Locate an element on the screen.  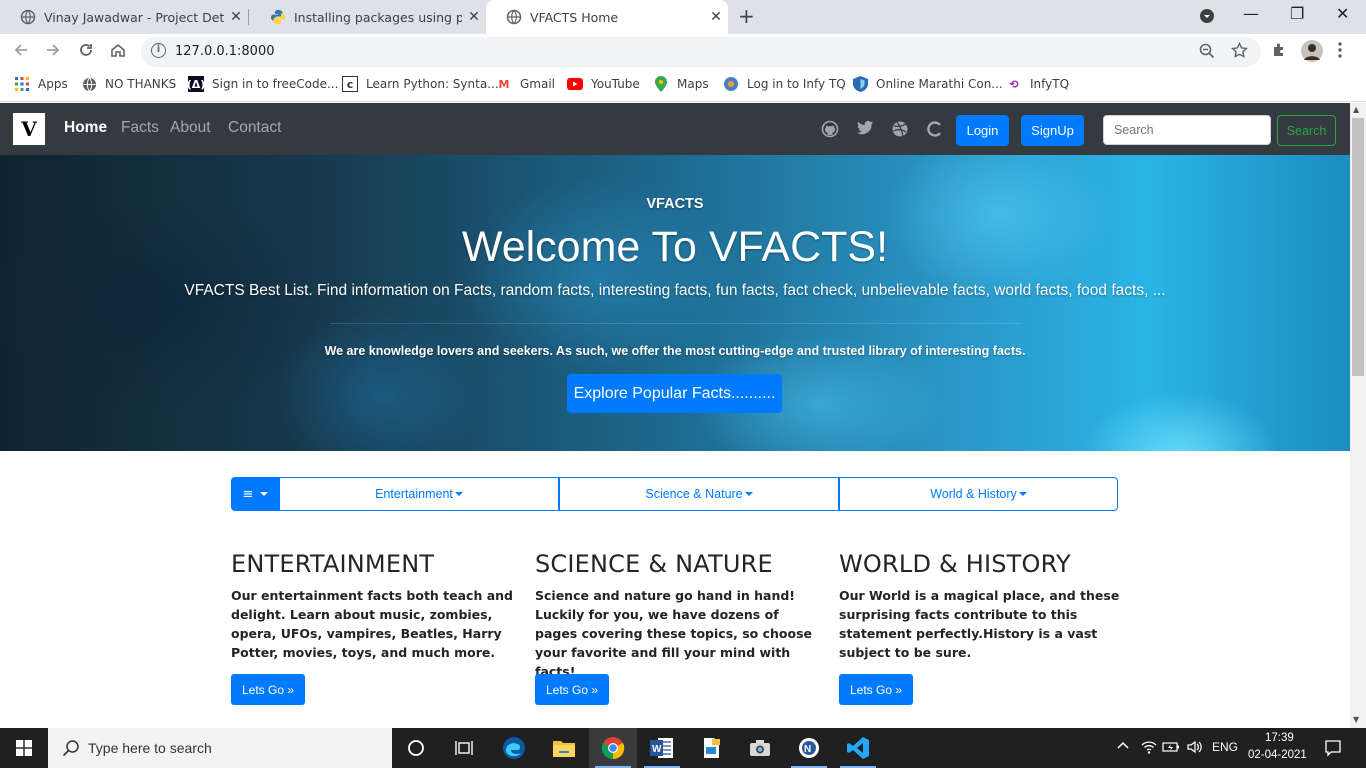
taskbar-search-input: Type here to search is located at coordinates (220, 748).